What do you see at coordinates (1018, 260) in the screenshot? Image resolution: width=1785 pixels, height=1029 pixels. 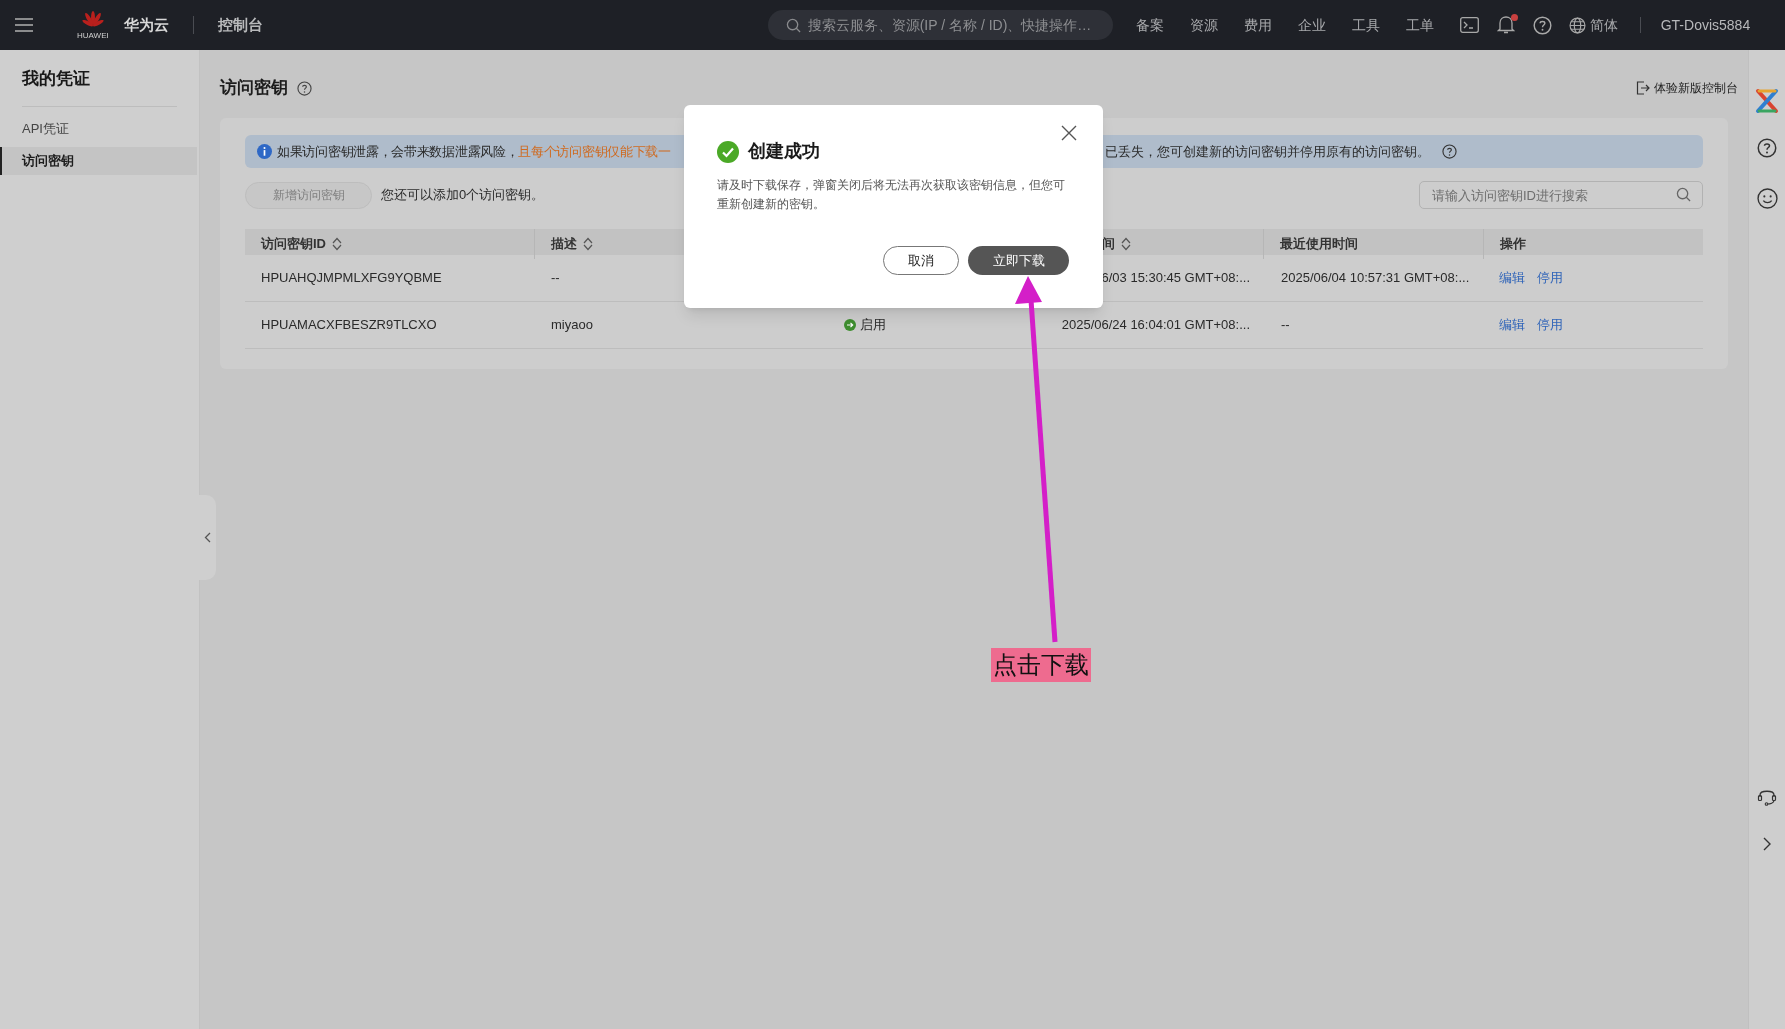 I see `dialog-button: 立即下载` at bounding box center [1018, 260].